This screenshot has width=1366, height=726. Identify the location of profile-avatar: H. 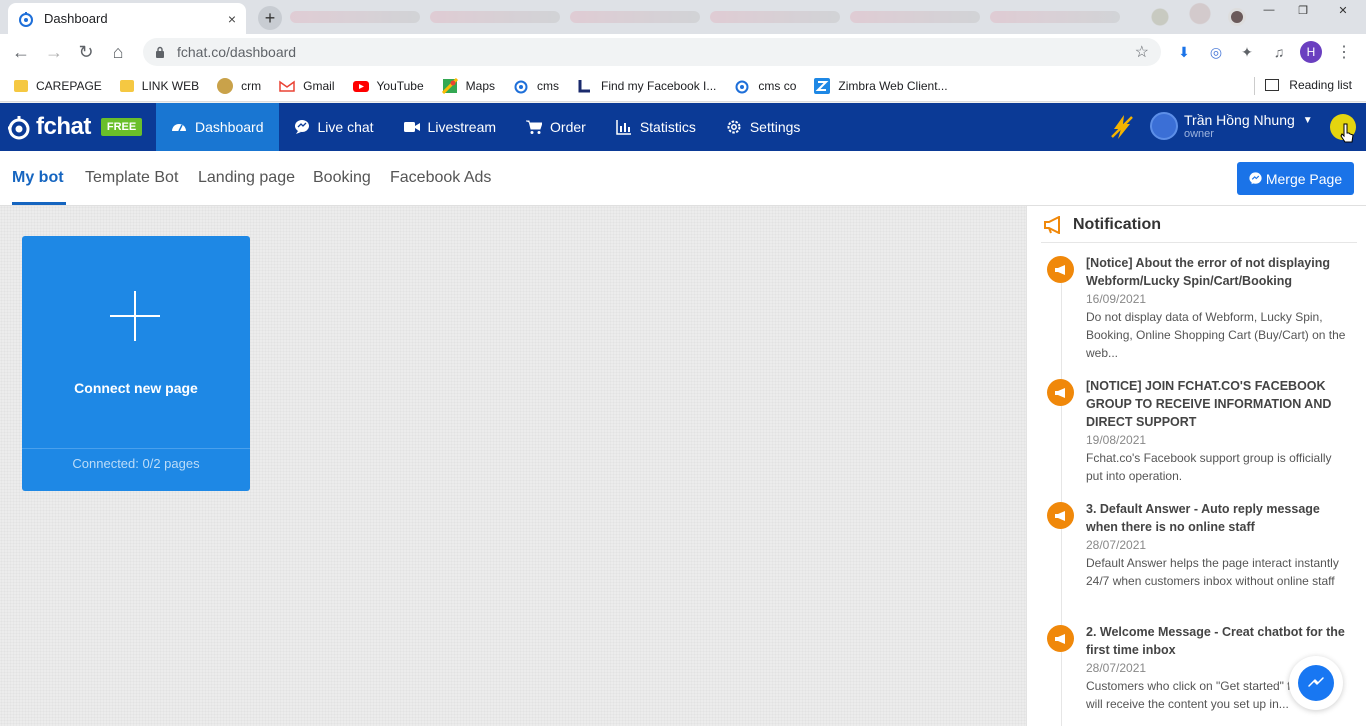
(1311, 52).